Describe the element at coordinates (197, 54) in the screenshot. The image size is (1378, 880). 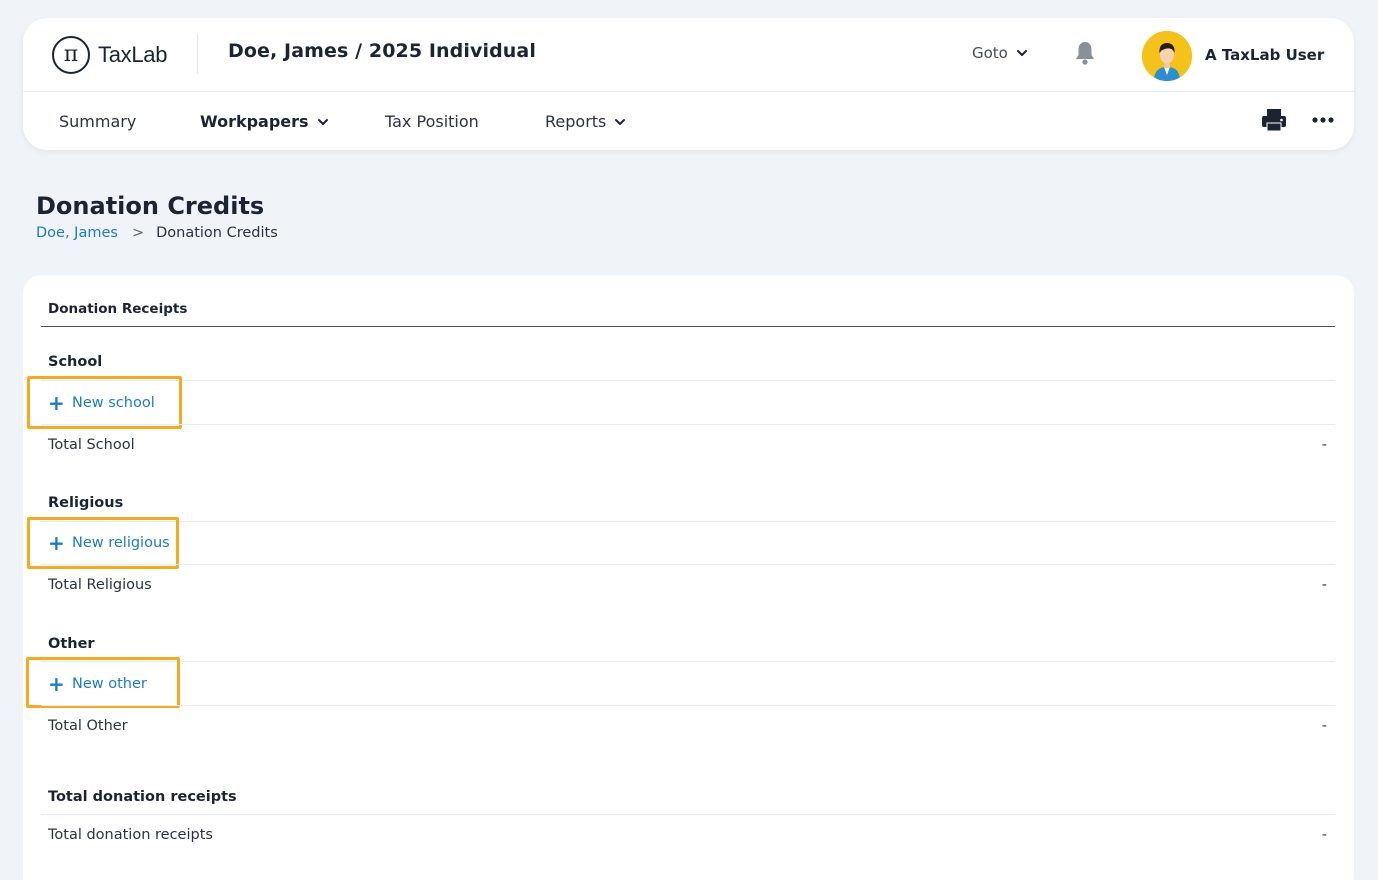
I see `header-divider` at that location.